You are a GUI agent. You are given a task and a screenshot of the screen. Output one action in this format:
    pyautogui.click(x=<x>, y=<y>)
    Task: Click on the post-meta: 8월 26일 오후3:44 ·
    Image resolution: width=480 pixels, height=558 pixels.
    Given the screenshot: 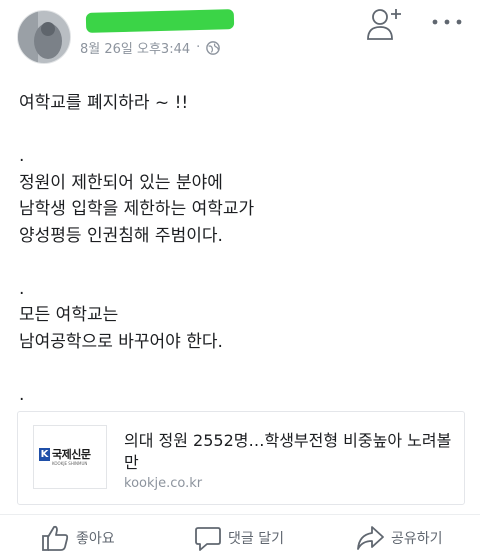 What is the action you would take?
    pyautogui.click(x=150, y=47)
    